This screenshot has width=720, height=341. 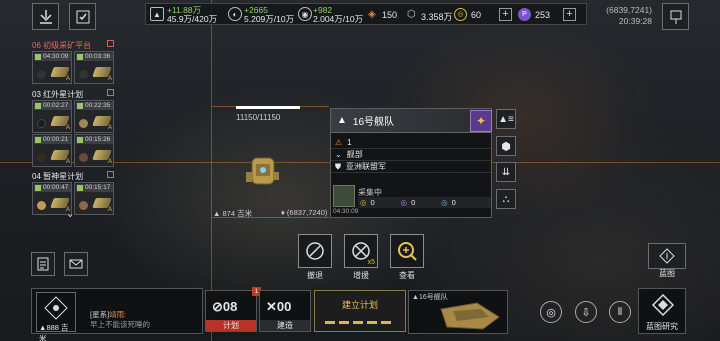 I want to click on alloy-icon: ⬡, so click(x=411, y=14).